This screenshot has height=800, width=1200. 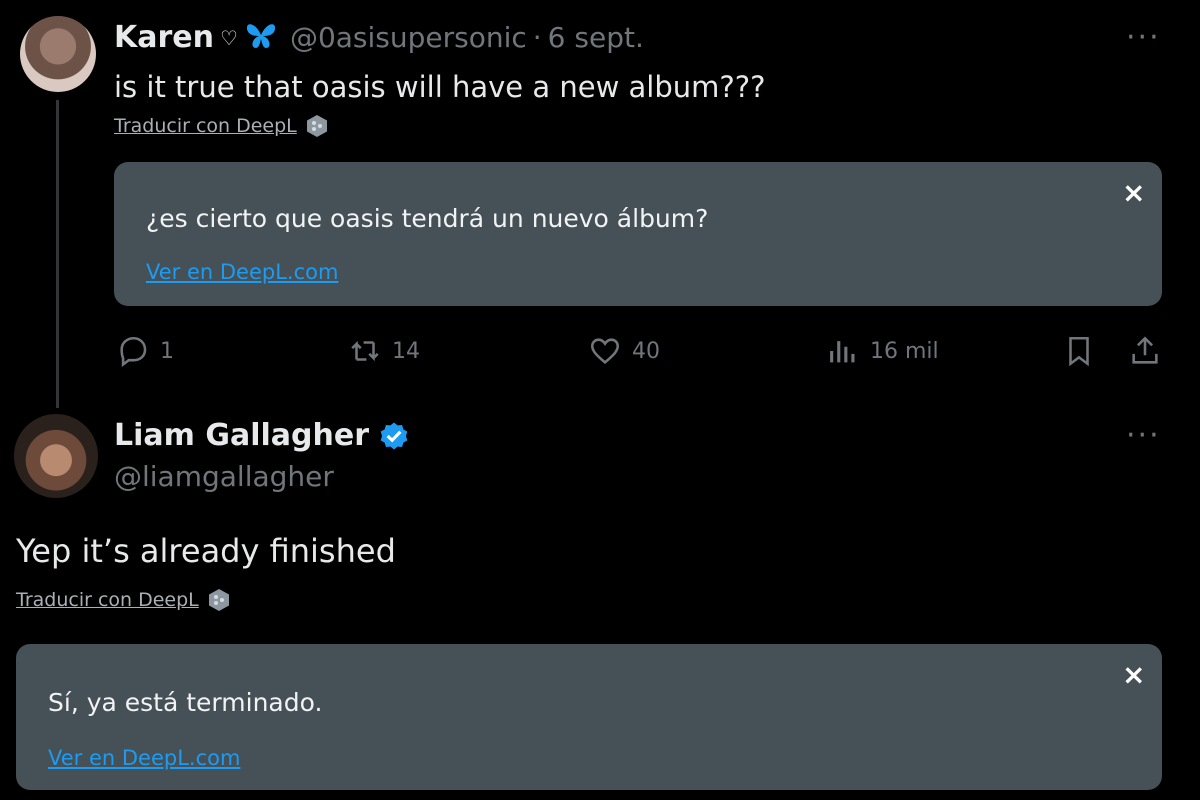 I want to click on avatar-karen, so click(x=58, y=54).